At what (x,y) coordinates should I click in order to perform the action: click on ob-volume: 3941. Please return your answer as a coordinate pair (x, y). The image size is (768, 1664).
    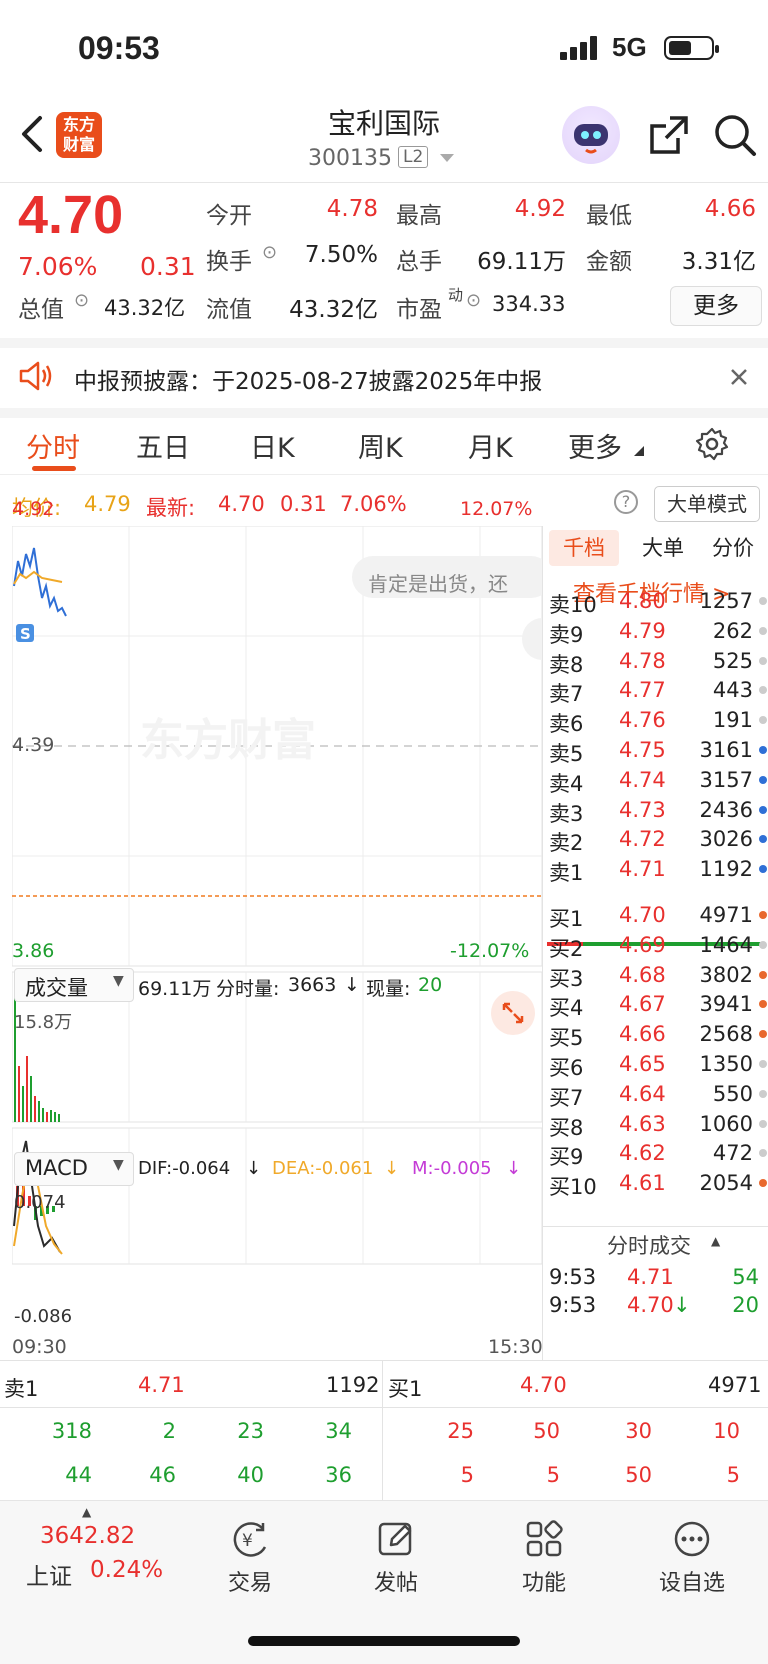
    Looking at the image, I should click on (726, 1004).